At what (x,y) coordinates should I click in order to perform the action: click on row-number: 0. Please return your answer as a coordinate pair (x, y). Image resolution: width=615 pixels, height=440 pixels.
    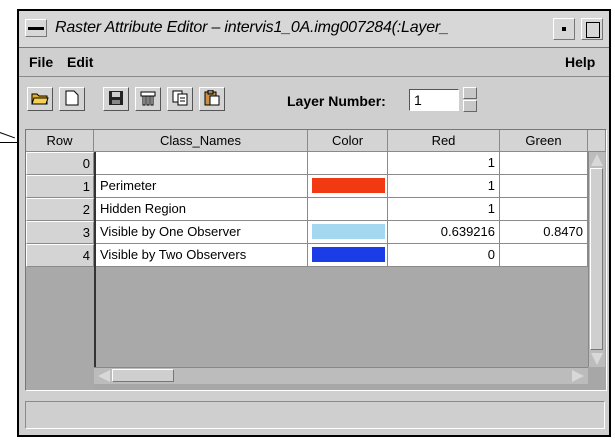
    Looking at the image, I should click on (60, 163).